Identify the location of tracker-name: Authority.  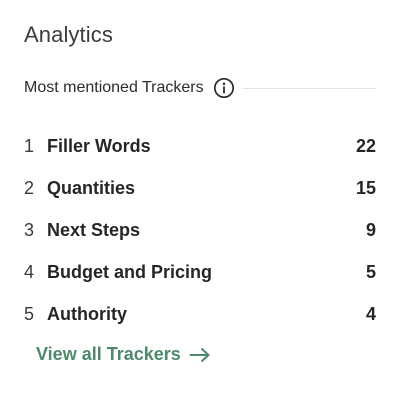
(87, 313).